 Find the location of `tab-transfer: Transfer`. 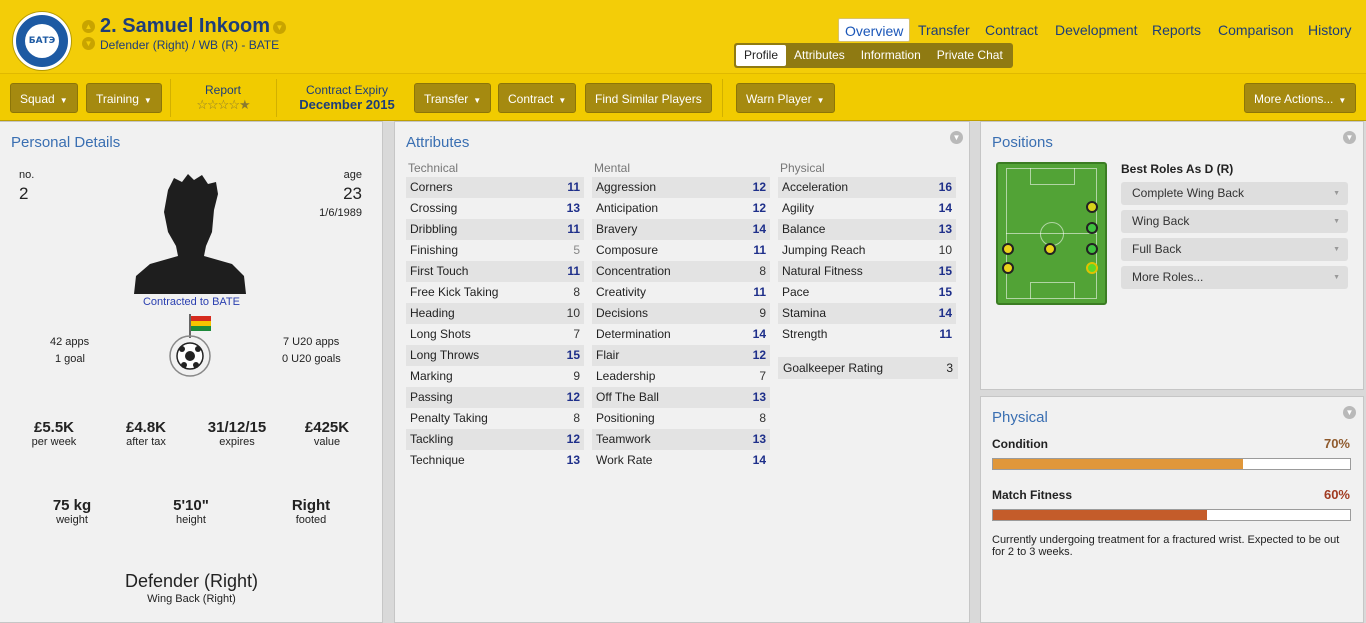

tab-transfer: Transfer is located at coordinates (944, 30).